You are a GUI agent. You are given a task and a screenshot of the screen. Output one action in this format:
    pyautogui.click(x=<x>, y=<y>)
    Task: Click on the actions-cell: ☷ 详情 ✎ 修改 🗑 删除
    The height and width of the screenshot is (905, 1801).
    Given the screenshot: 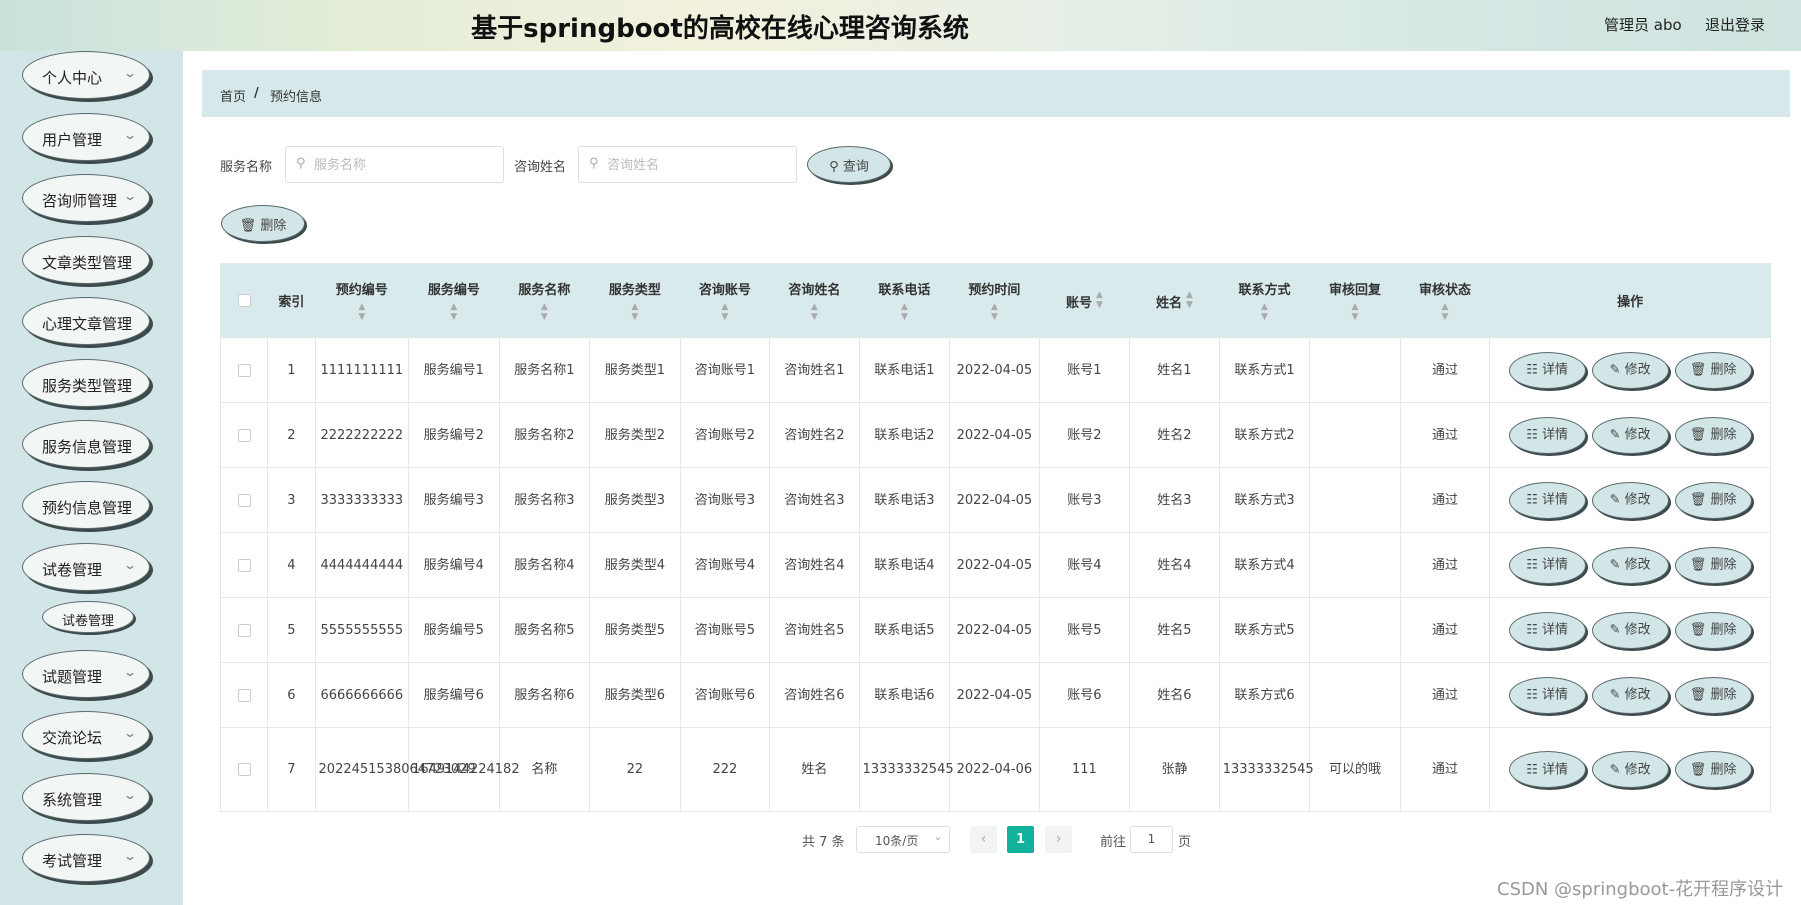 What is the action you would take?
    pyautogui.click(x=1630, y=435)
    